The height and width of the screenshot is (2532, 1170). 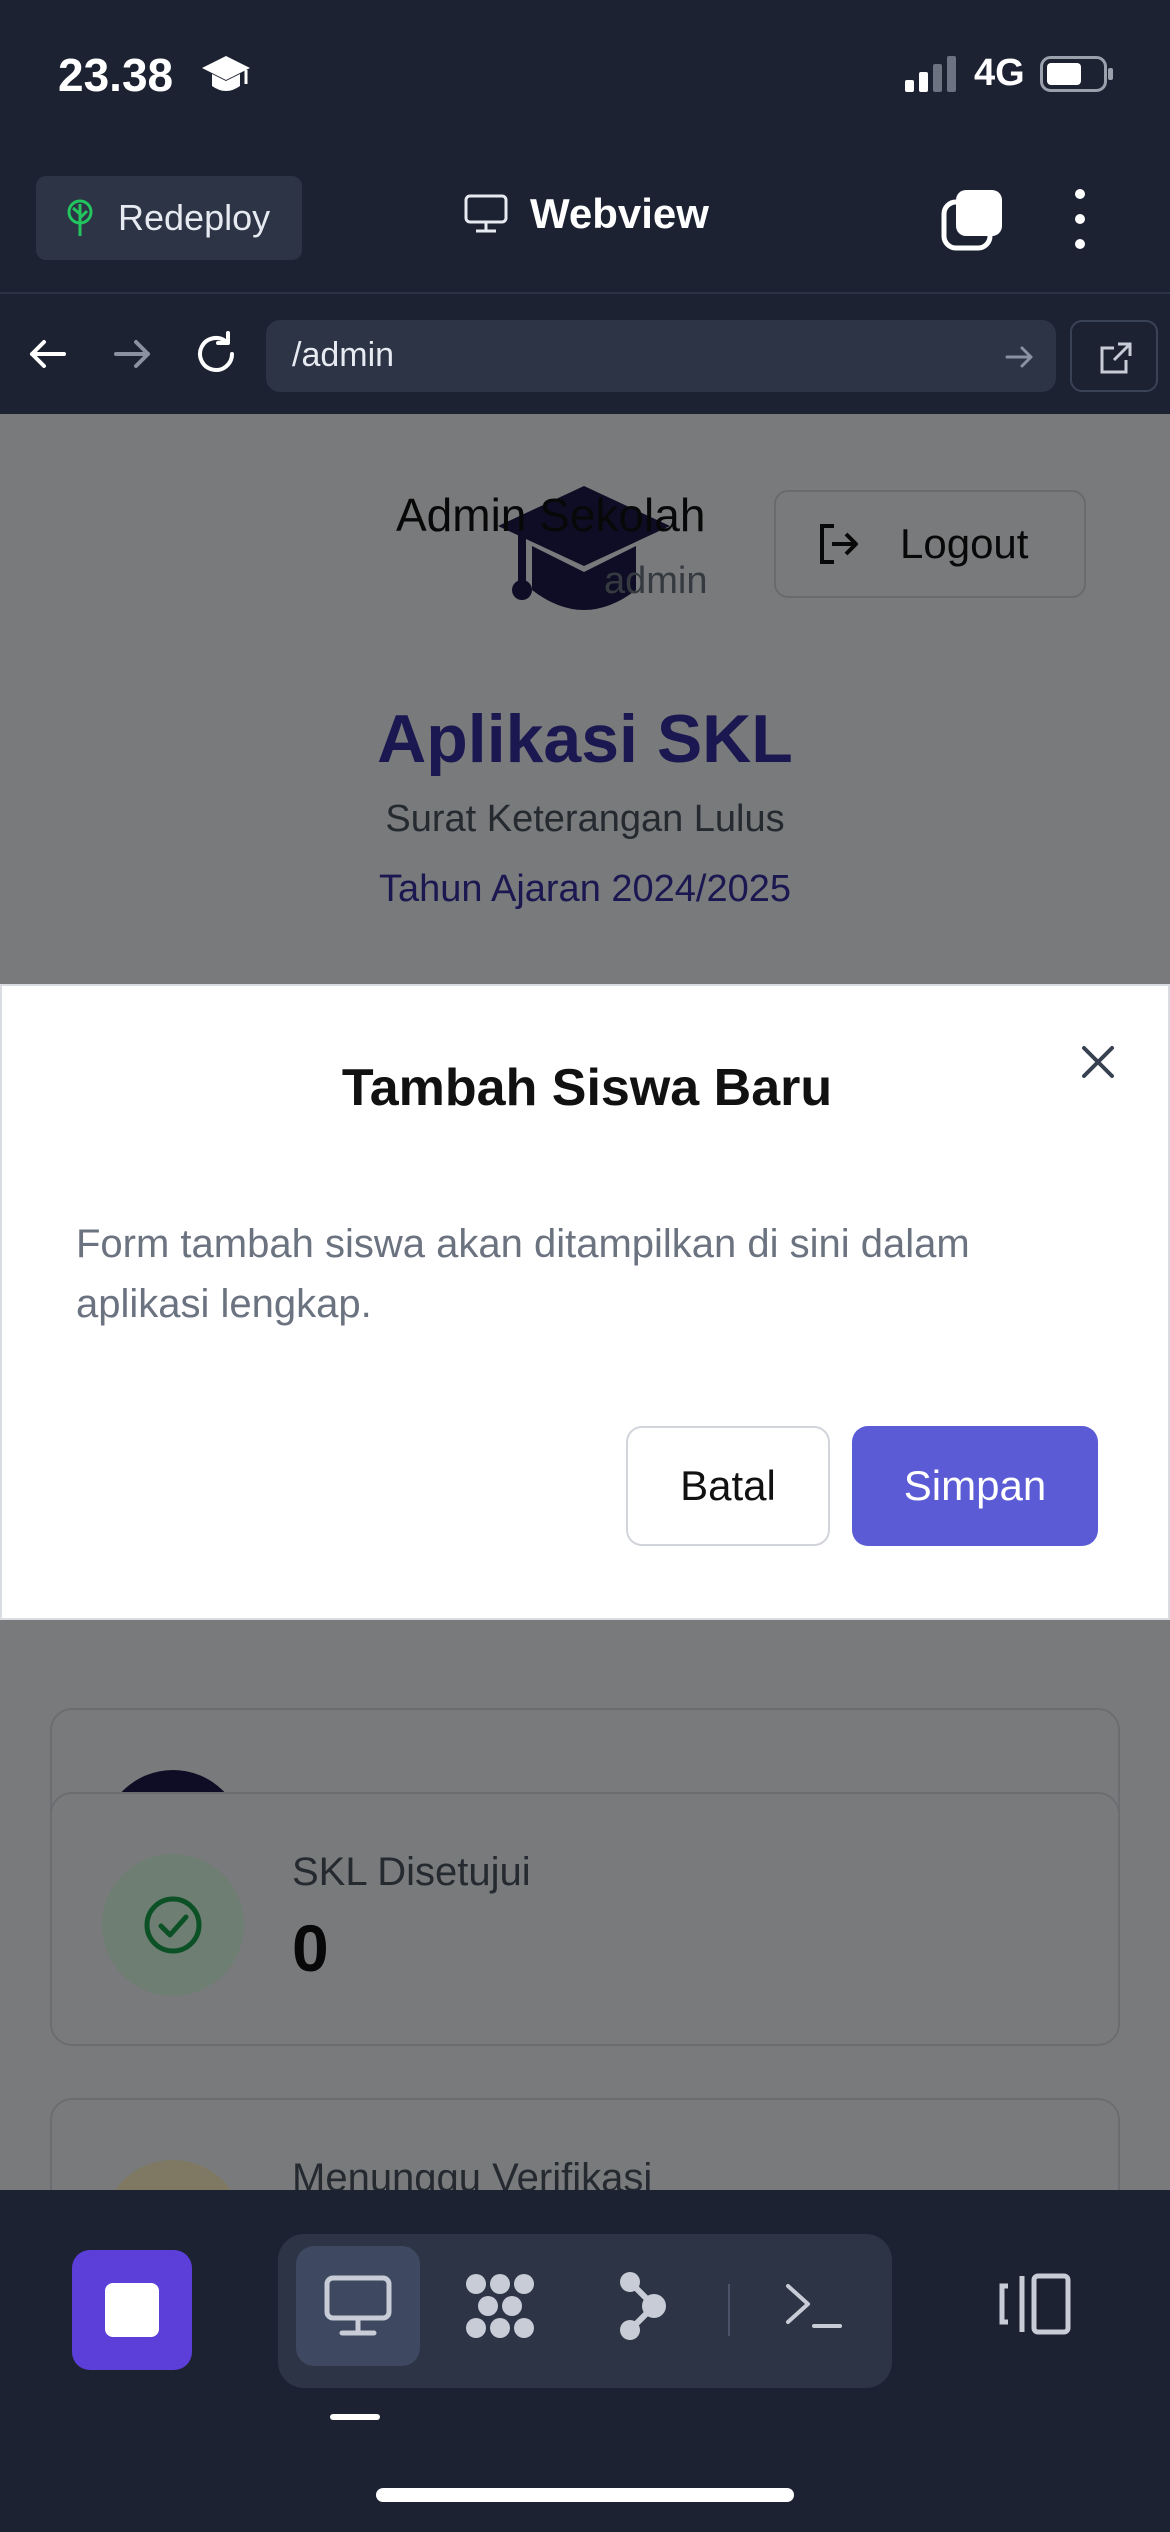 I want to click on browser-nav-bar: /admin, so click(x=585, y=355).